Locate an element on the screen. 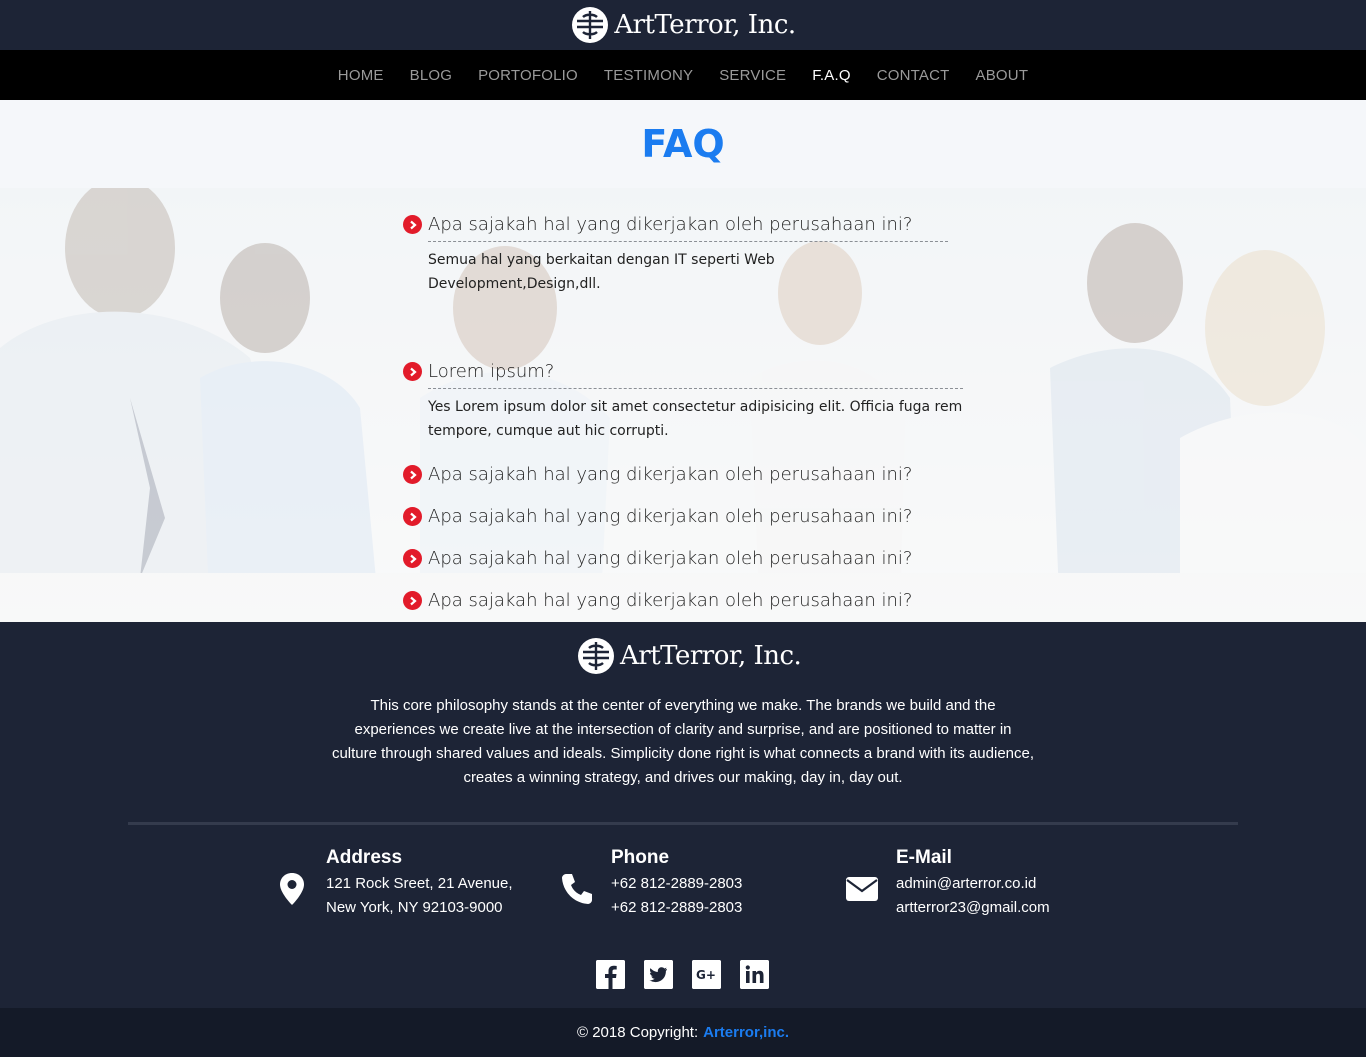  footer-divider is located at coordinates (683, 823).